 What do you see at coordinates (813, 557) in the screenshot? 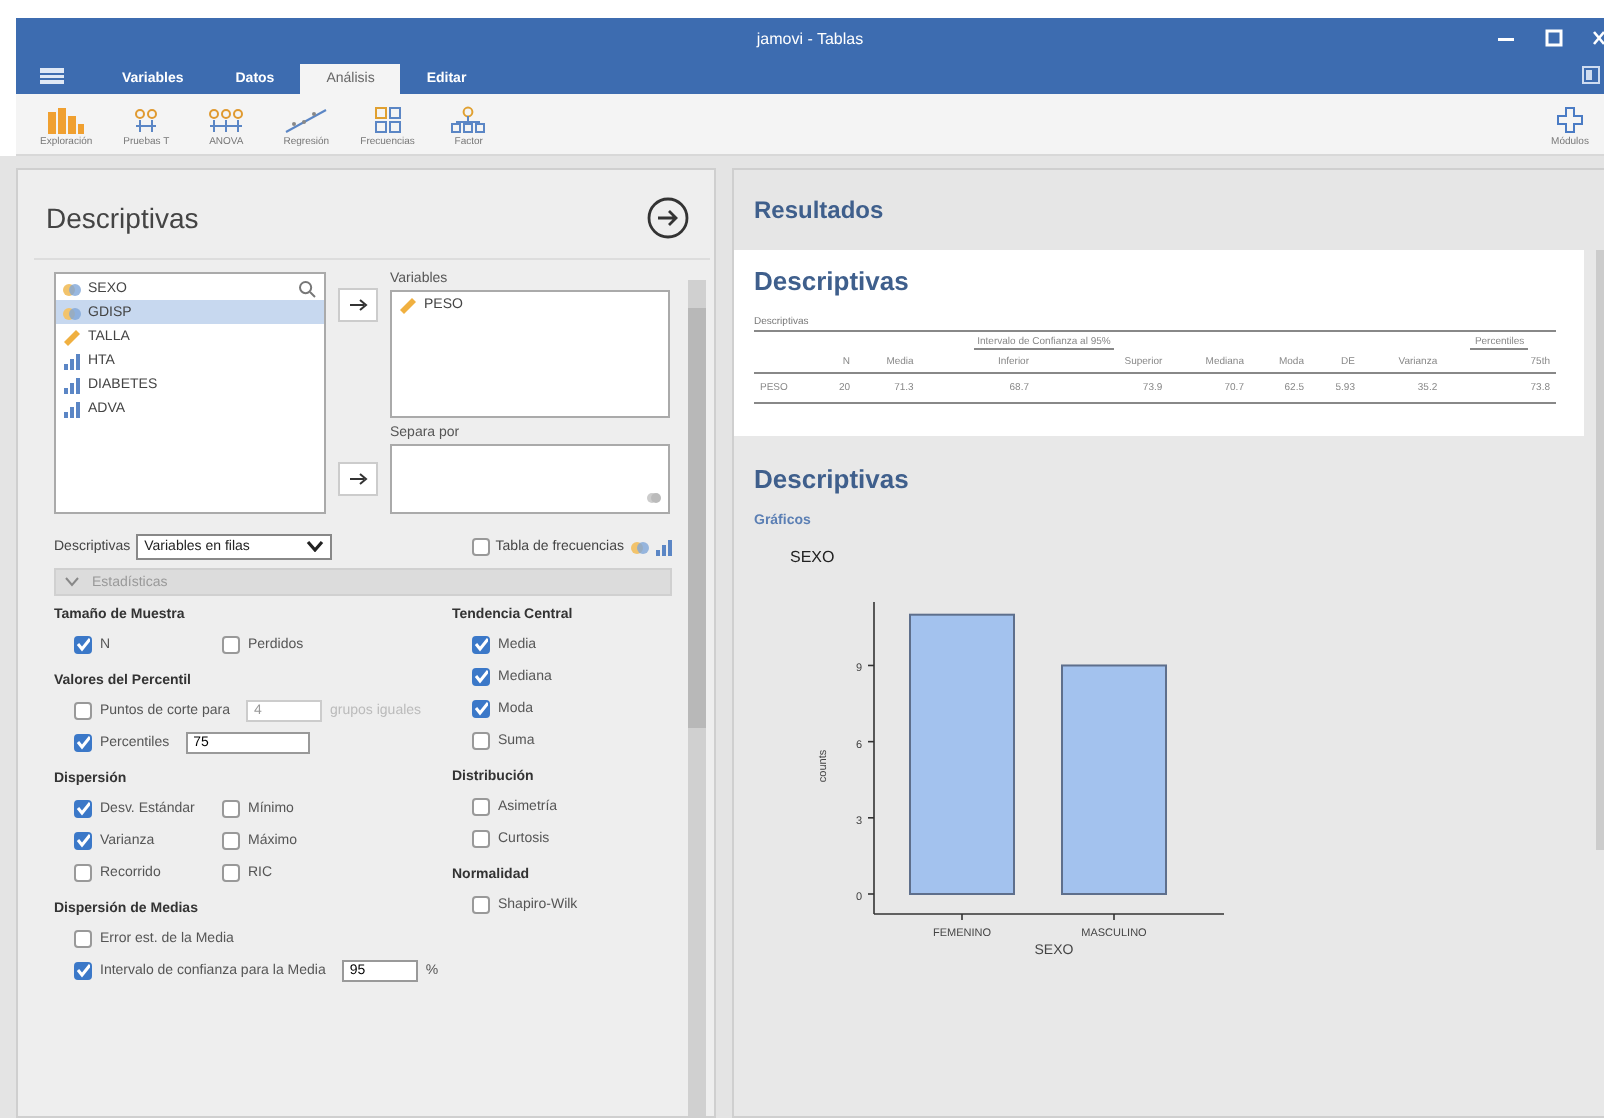
I see `chart-title: SEXO` at bounding box center [813, 557].